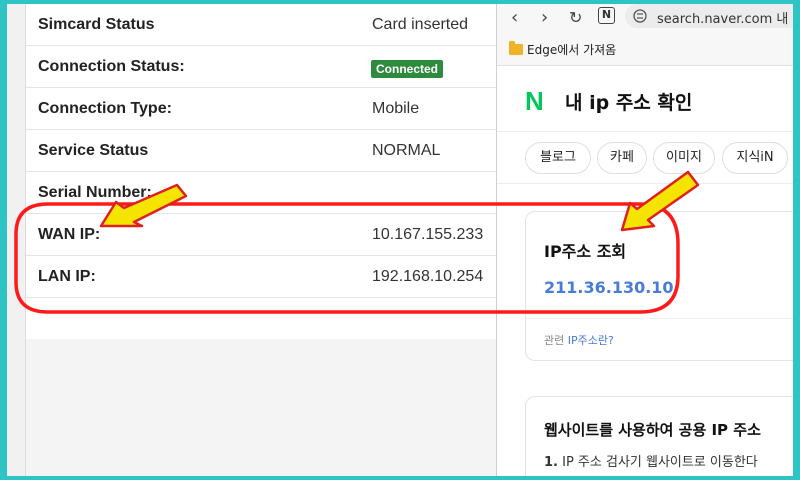 This screenshot has width=800, height=480. Describe the element at coordinates (660, 462) in the screenshot. I see `step-text: IP 주소 검사기 웹사이트로 이동한다` at that location.